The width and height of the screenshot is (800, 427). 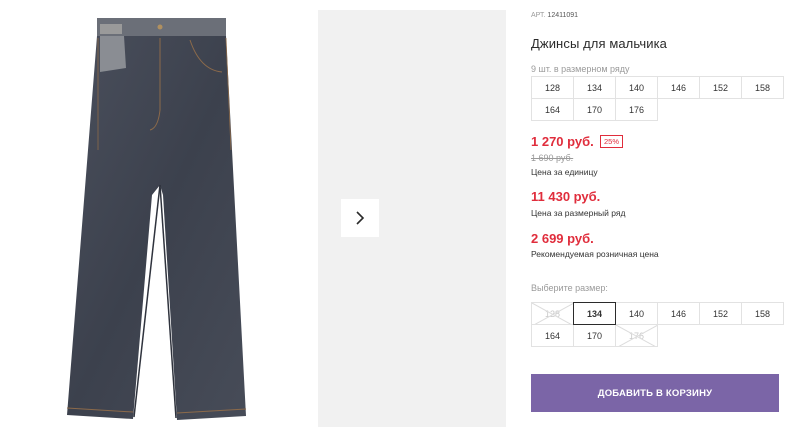 I want to click on retail-price-note: Рекомендуемая розничная цена, so click(x=595, y=254).